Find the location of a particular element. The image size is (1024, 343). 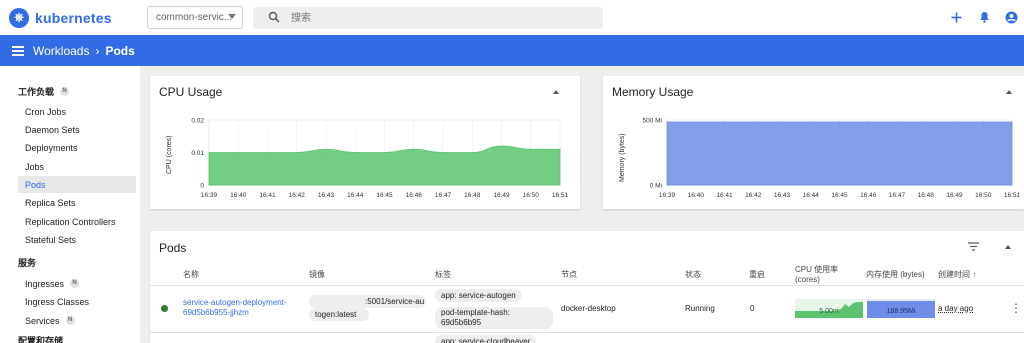

sidebar-section-config: 配置和存储 is located at coordinates (40, 338).